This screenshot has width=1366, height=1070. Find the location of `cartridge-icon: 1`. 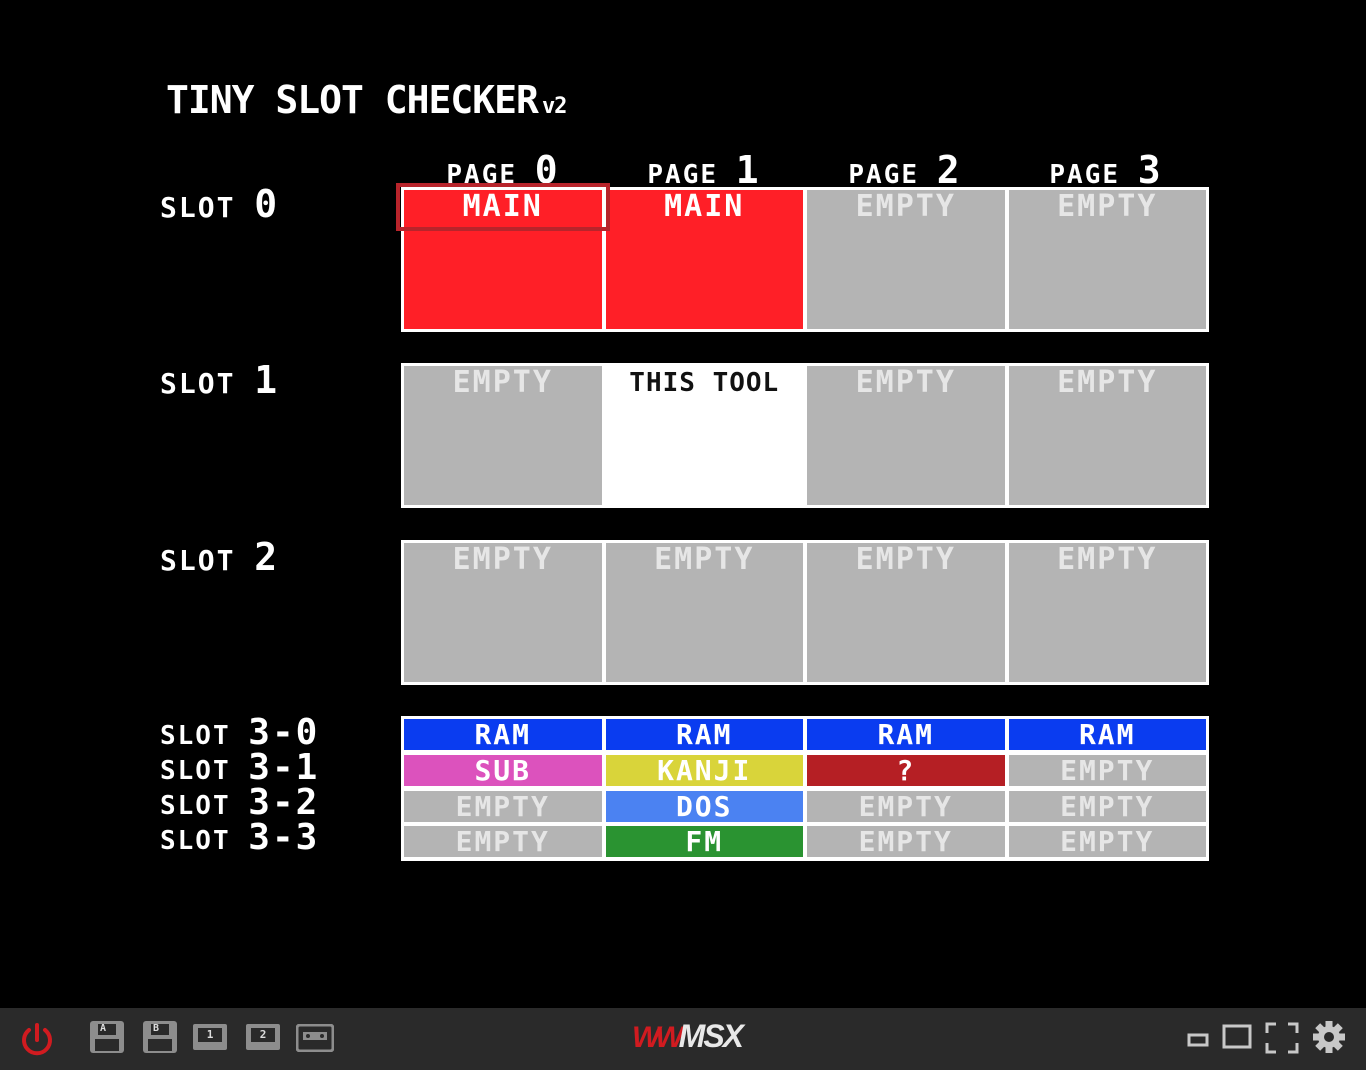

cartridge-icon: 1 is located at coordinates (210, 1037).